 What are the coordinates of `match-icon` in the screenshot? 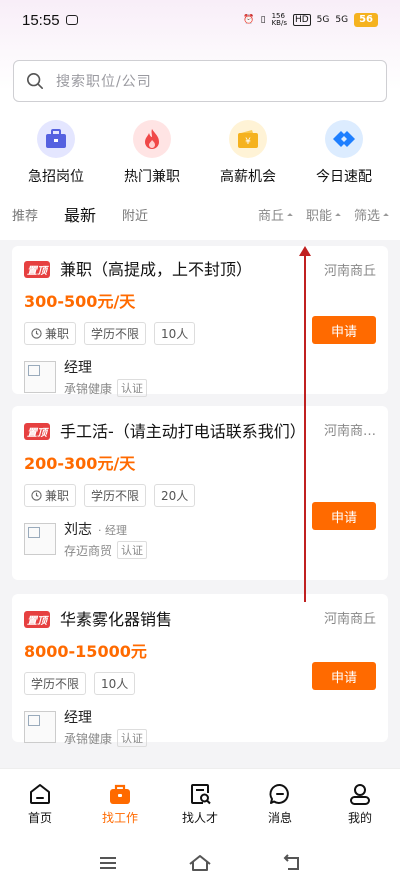 It's located at (344, 139).